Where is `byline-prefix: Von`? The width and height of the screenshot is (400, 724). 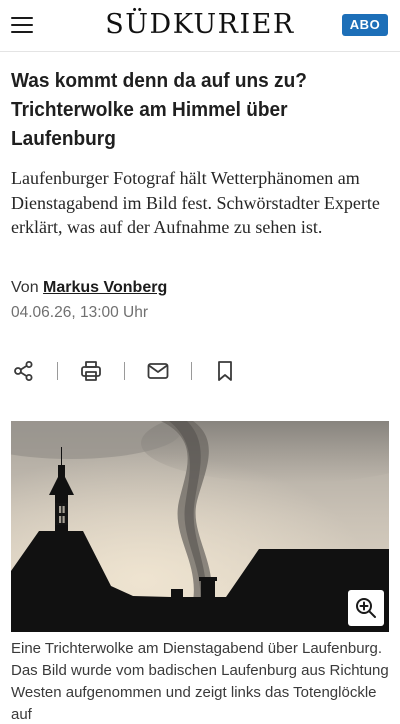
byline-prefix: Von is located at coordinates (25, 287).